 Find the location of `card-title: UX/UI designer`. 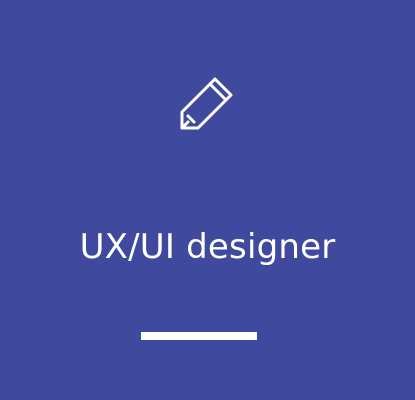

card-title: UX/UI designer is located at coordinates (207, 247).